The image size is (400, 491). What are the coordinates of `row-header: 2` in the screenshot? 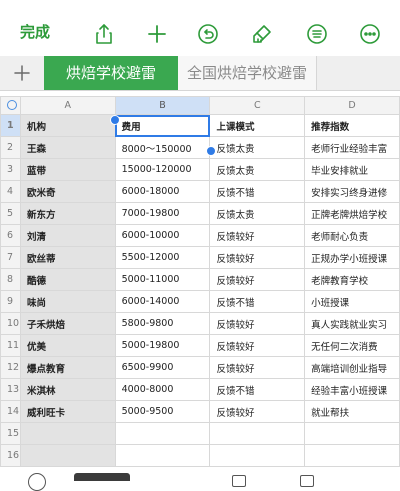 It's located at (10, 147).